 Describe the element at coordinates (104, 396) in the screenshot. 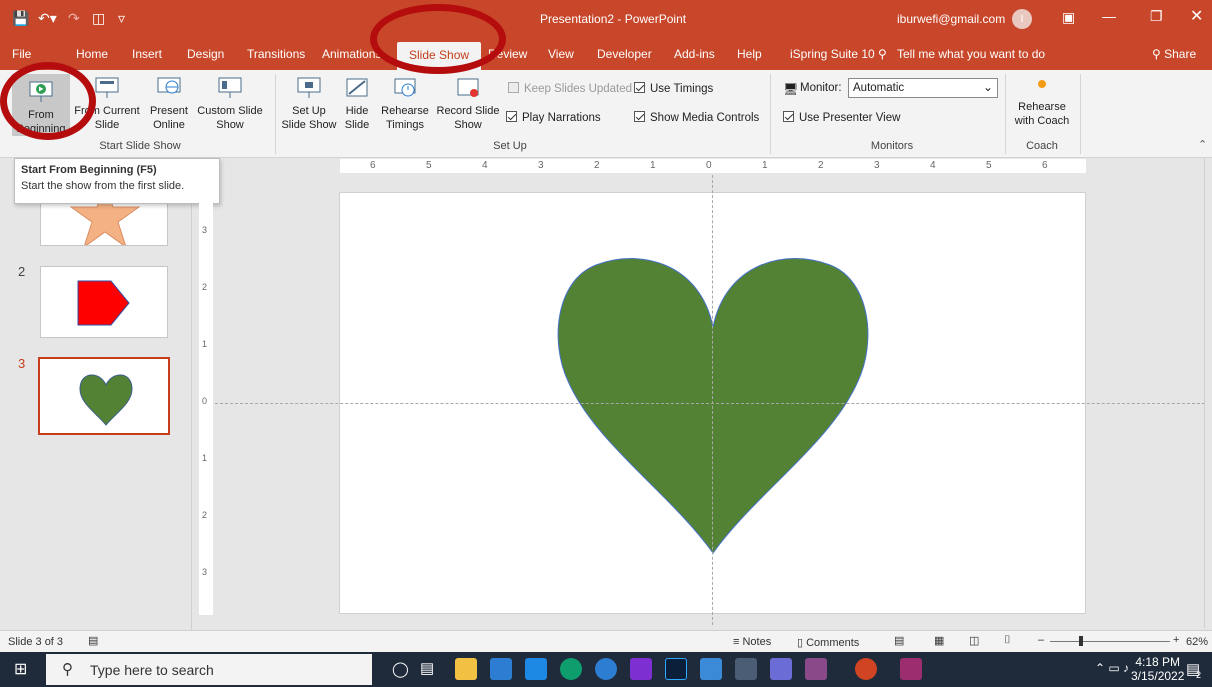

I see `slide-thumbnail-3-selected` at that location.